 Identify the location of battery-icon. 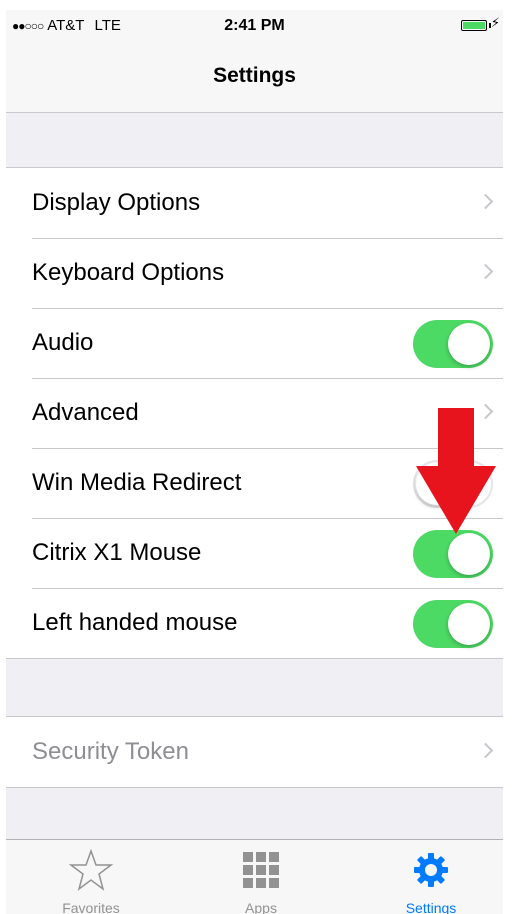
(474, 25).